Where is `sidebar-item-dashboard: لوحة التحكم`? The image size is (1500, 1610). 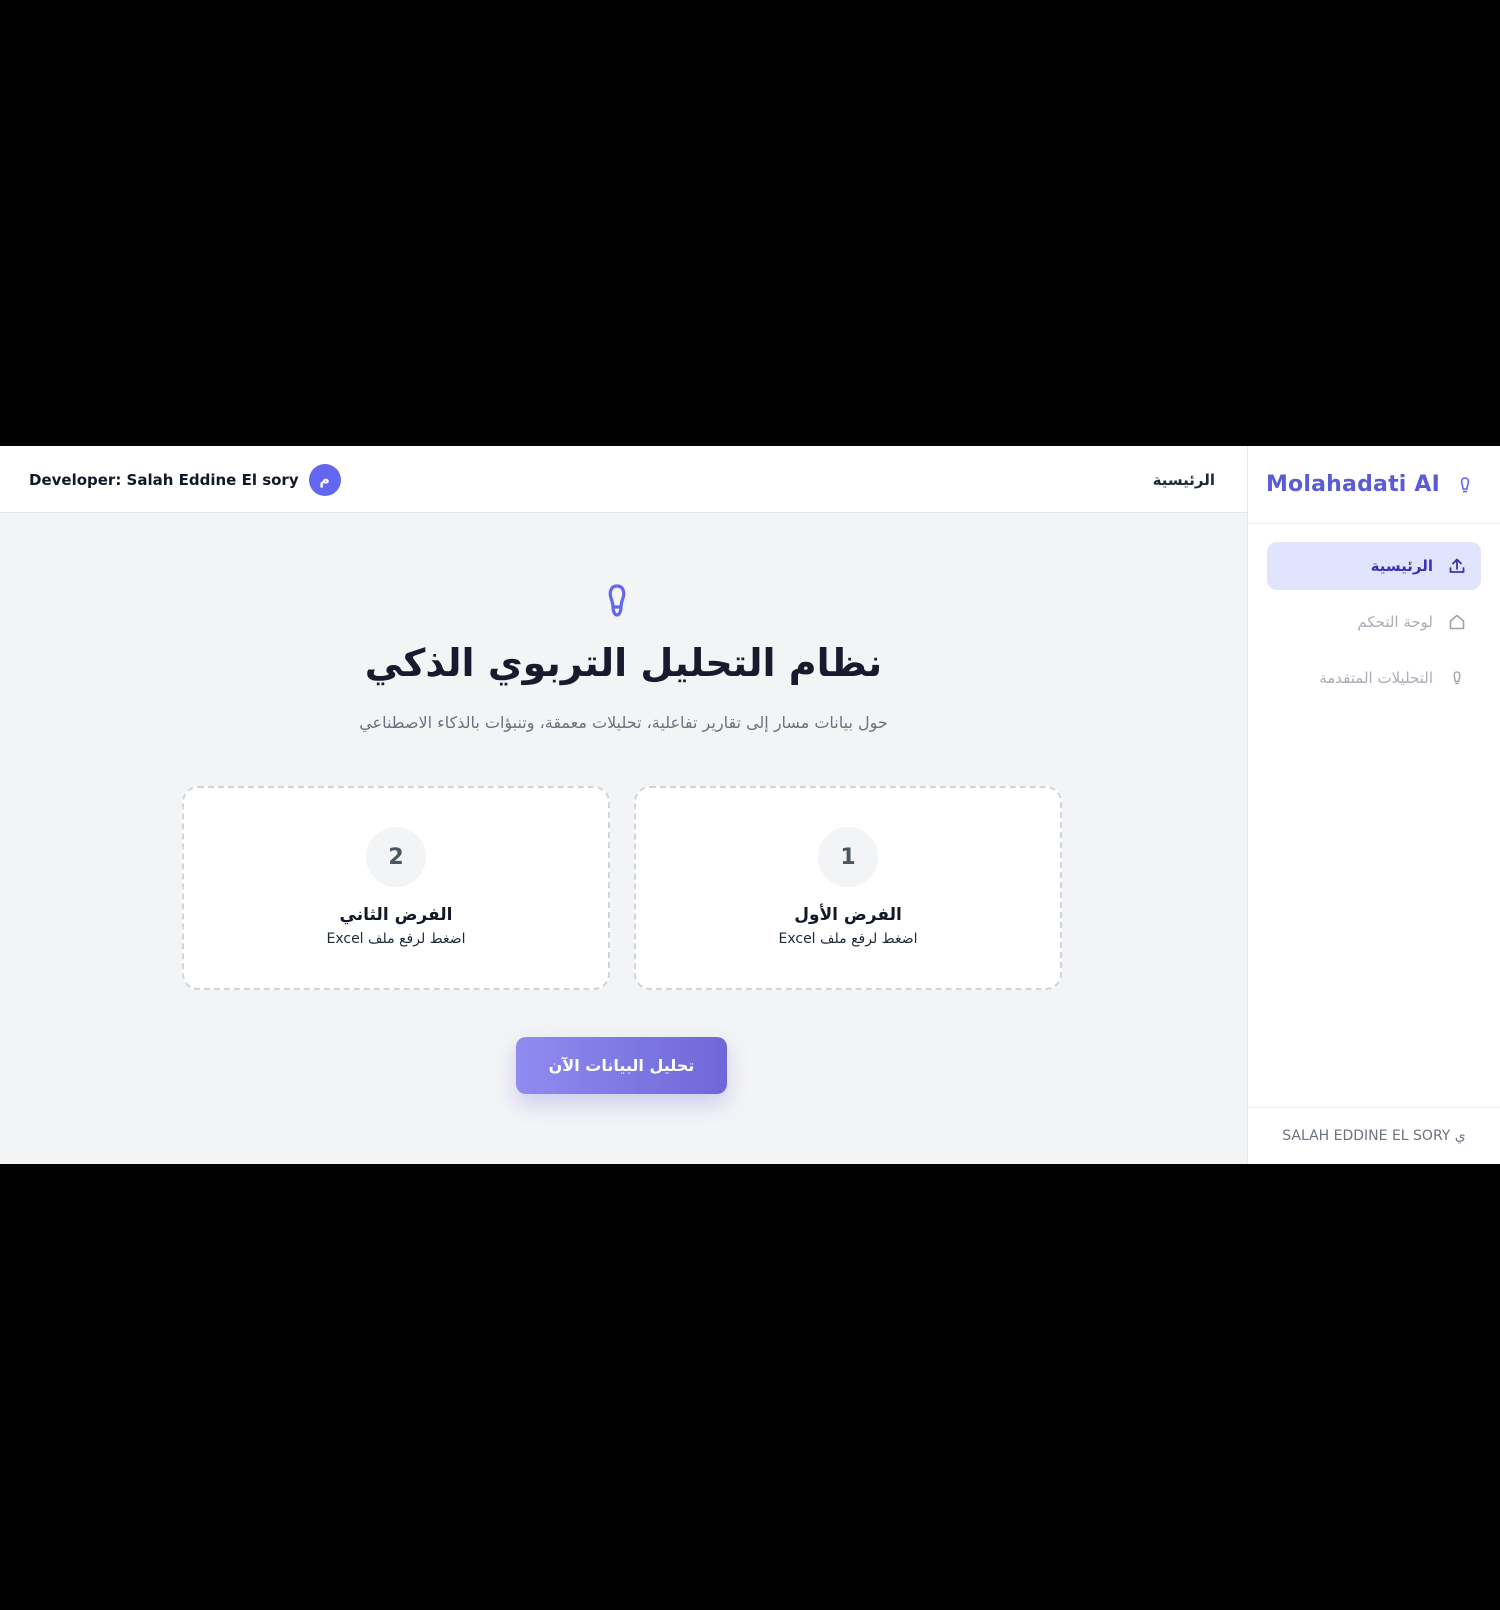
sidebar-item-dashboard: لوحة التحكم is located at coordinates (1374, 622).